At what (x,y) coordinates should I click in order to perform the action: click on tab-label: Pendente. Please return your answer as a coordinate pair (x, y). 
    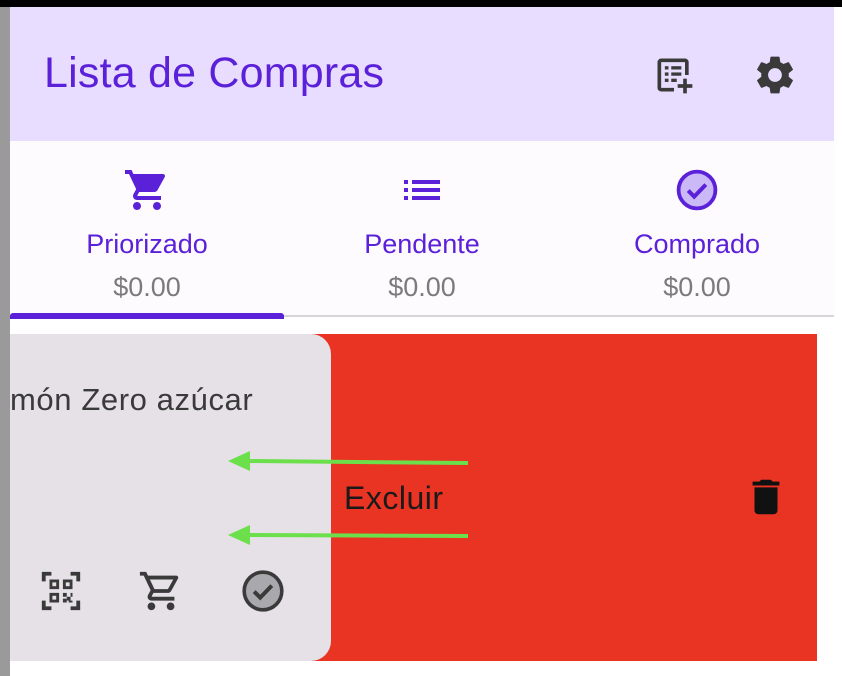
    Looking at the image, I should click on (422, 244).